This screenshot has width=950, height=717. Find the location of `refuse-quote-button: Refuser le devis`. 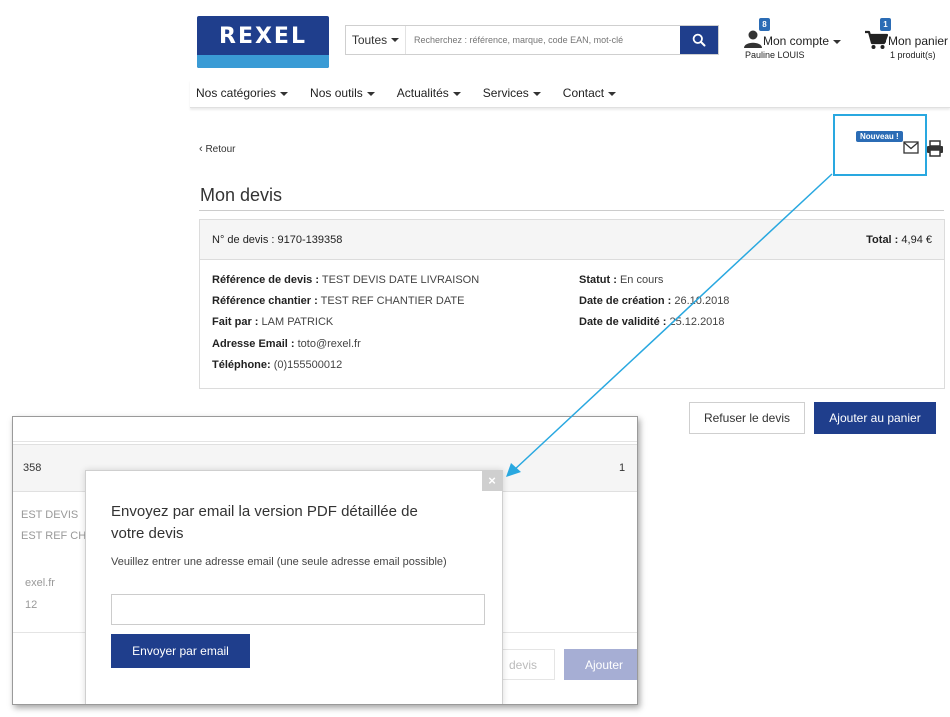

refuse-quote-button: Refuser le devis is located at coordinates (747, 418).